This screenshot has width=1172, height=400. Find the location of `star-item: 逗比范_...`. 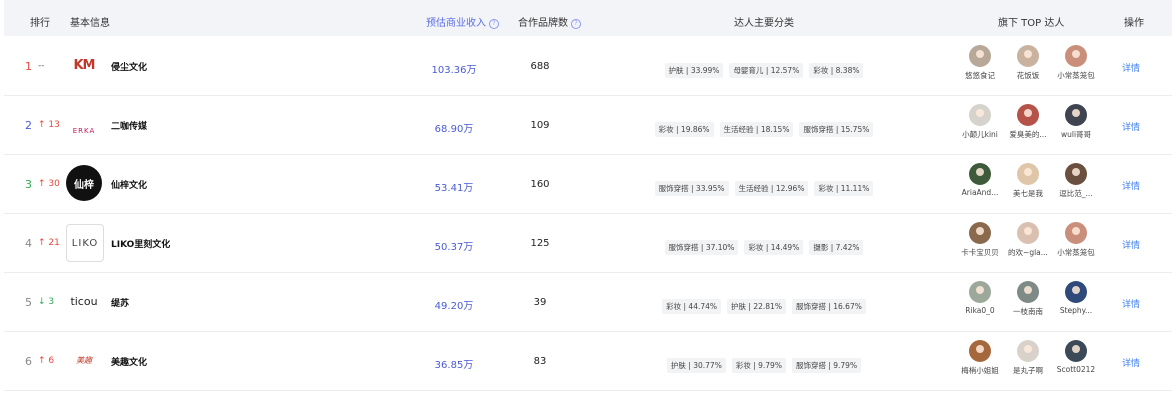

star-item: 逗比范_... is located at coordinates (1076, 181).